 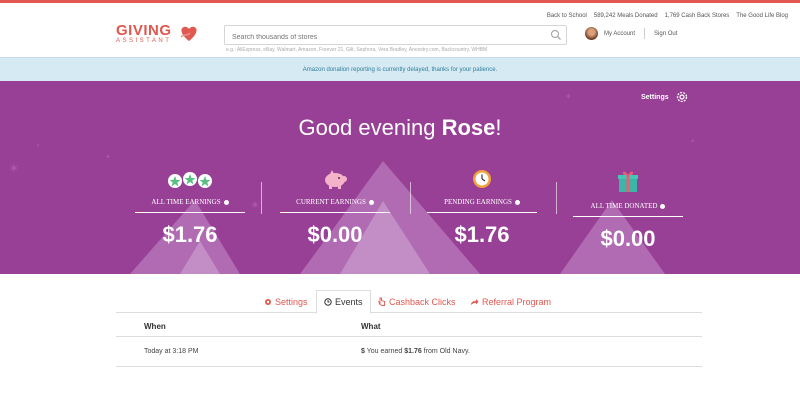 What do you see at coordinates (478, 202) in the screenshot?
I see `stat-label-text: Pending Earnings` at bounding box center [478, 202].